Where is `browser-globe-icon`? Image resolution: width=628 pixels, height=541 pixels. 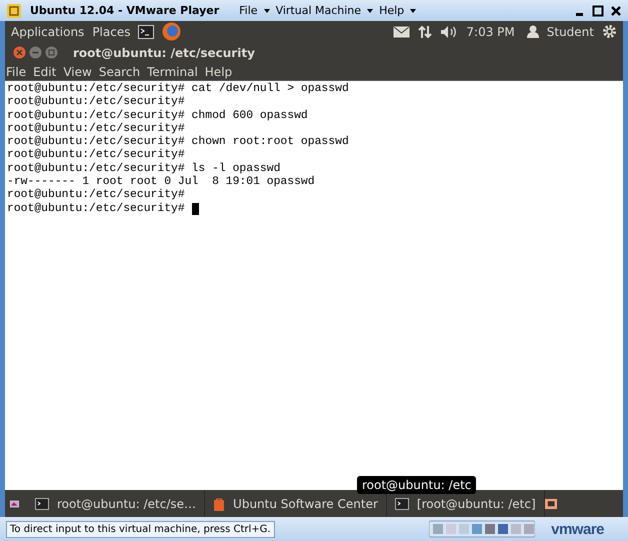
browser-globe-icon is located at coordinates (172, 31).